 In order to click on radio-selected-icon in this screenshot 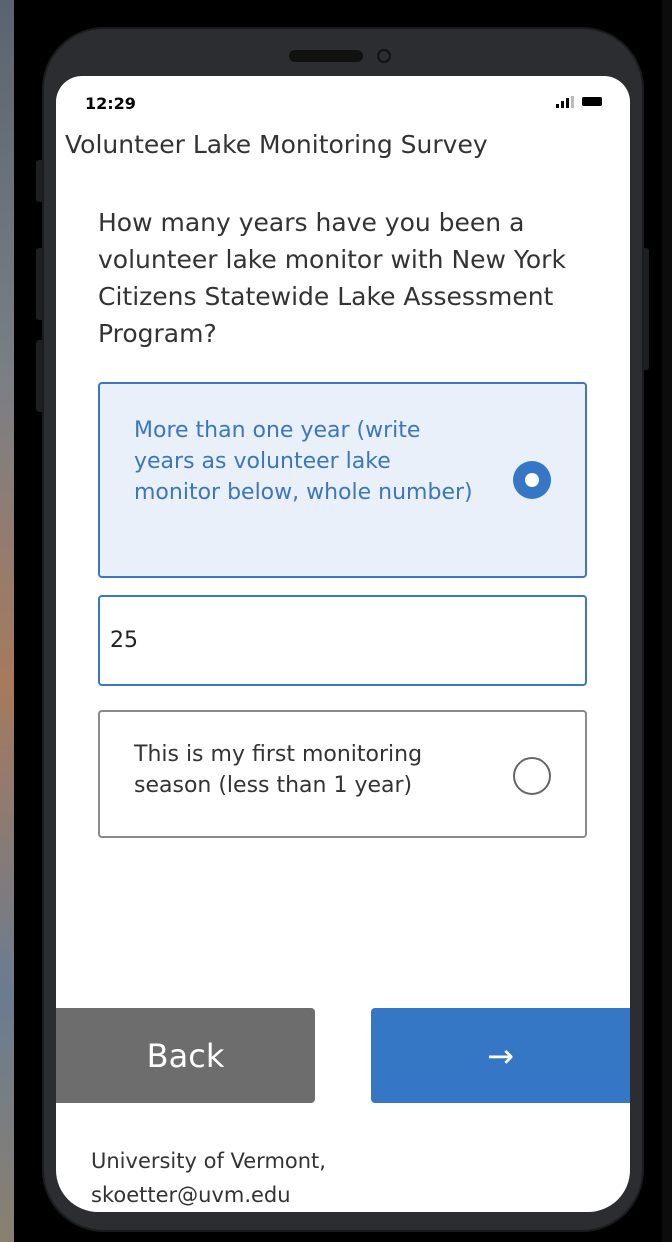, I will do `click(532, 480)`.